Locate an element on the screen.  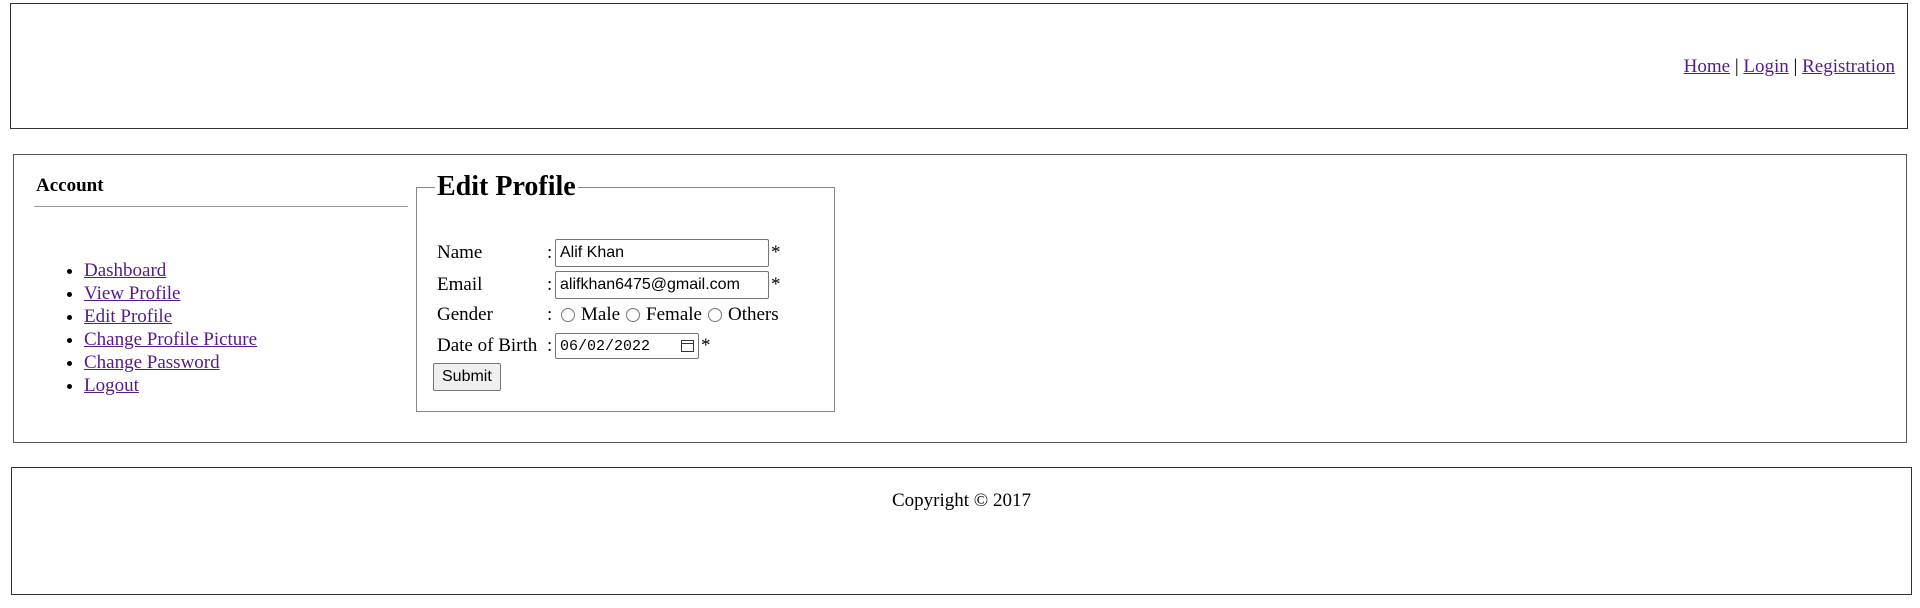
dob-value: 06/02/2022 is located at coordinates (605, 346).